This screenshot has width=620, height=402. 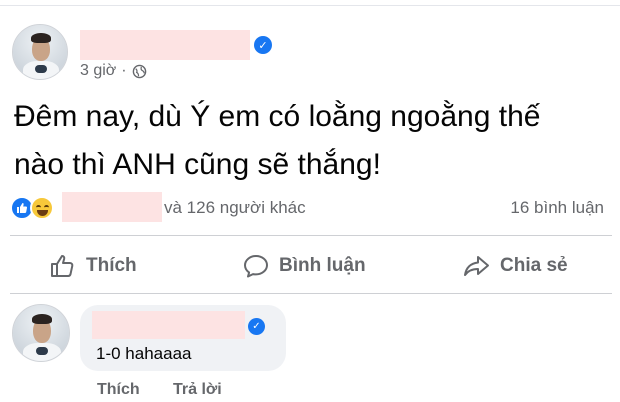 I want to click on verified-badge-icon: ✓, so click(x=263, y=45).